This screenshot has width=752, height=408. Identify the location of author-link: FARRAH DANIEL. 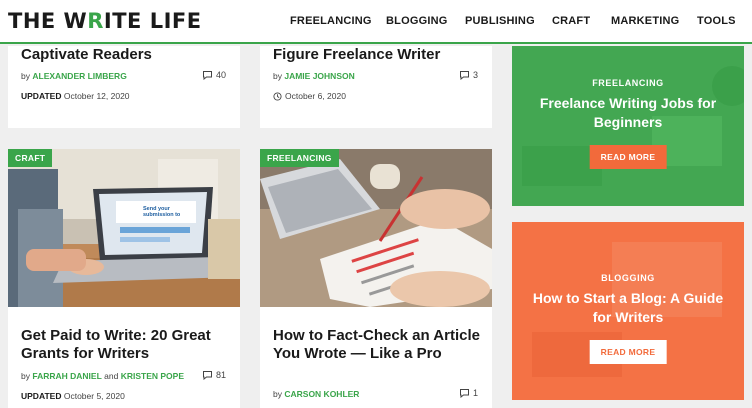
(66, 376).